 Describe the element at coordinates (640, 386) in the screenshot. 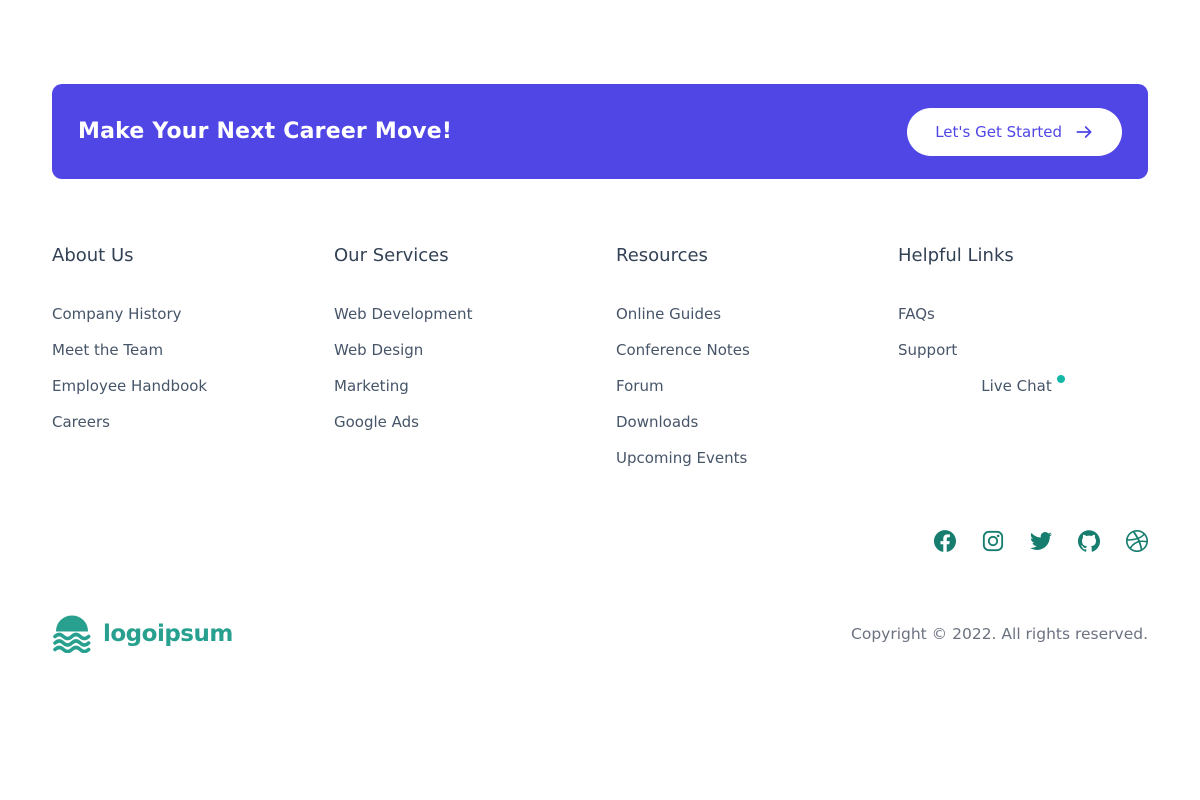

I see `link-forum: Forum` at that location.